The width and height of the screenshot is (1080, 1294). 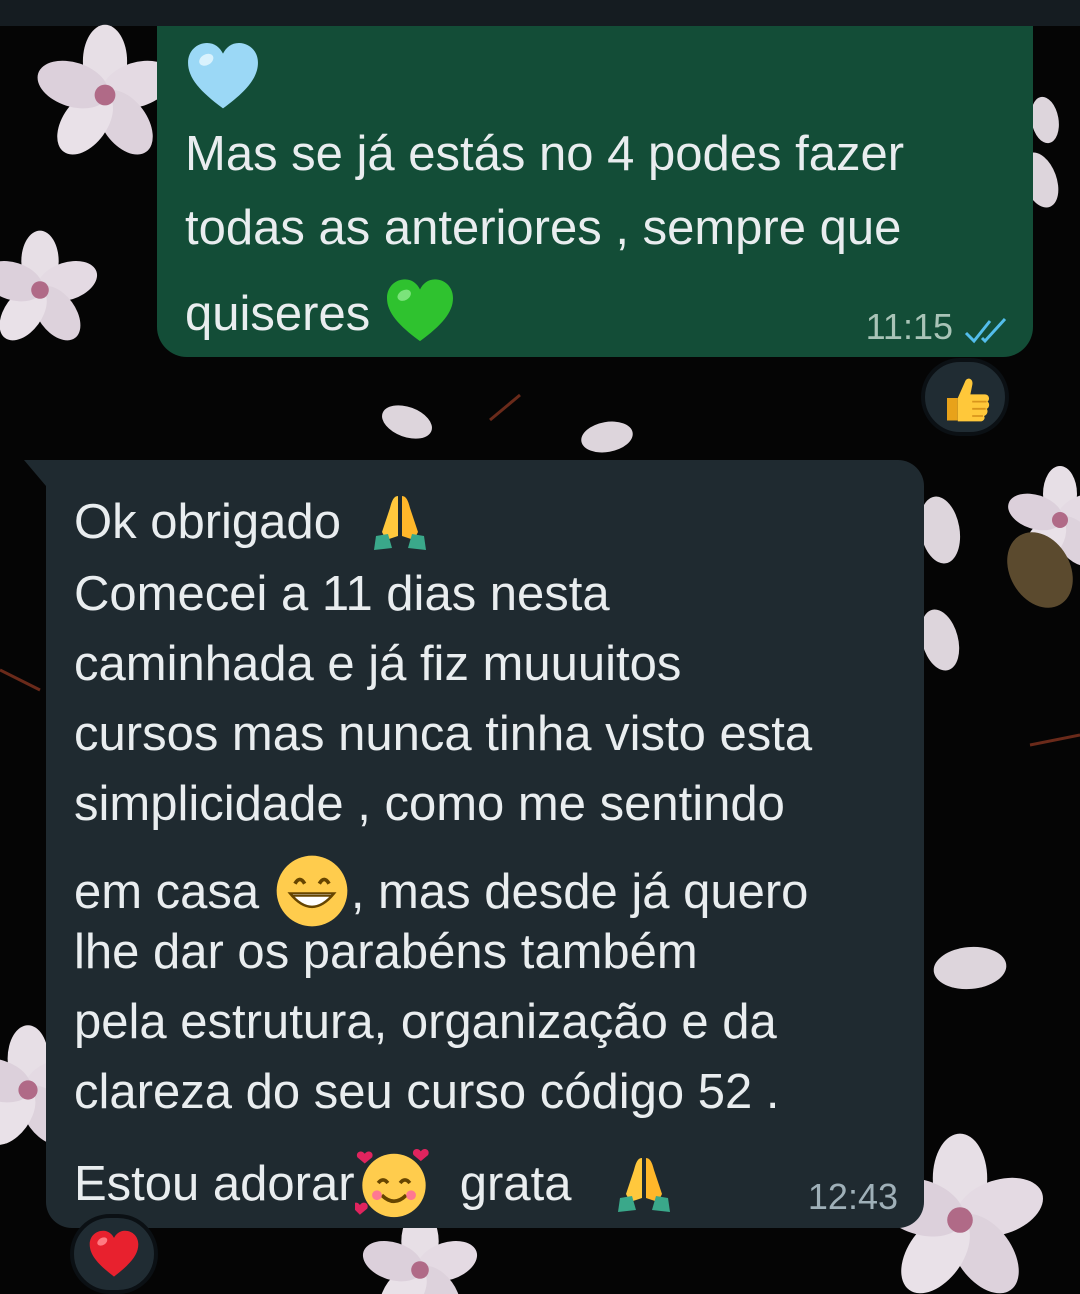 What do you see at coordinates (427, 1092) in the screenshot?
I see `message-line: clareza do seu curso código 52 .` at bounding box center [427, 1092].